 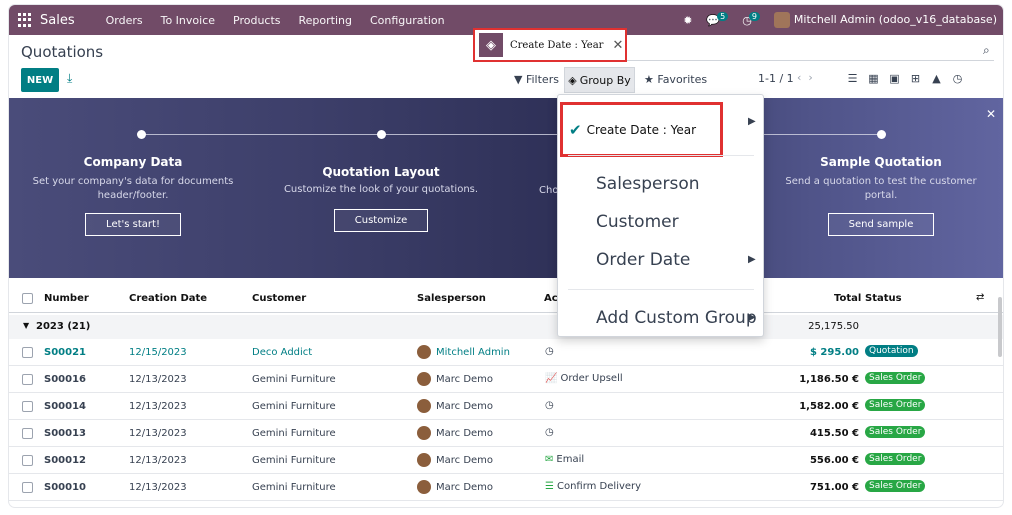 I want to click on kanban-view-icon: ▦, so click(x=873, y=78).